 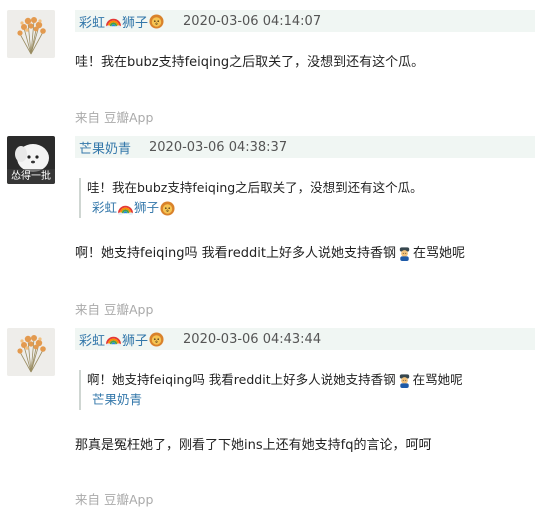 What do you see at coordinates (250, 62) in the screenshot?
I see `comment-text: 哇！我在bubz支持feiqing之后取关了，没想到还有这个瓜。` at bounding box center [250, 62].